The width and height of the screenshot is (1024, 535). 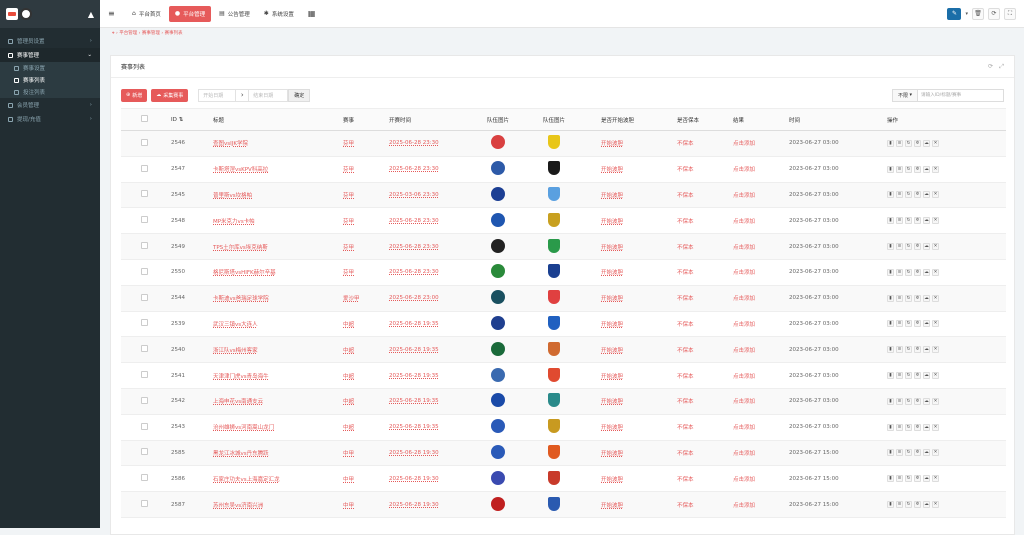 I want to click on tab-platform: ● 平台管理, so click(x=190, y=13).